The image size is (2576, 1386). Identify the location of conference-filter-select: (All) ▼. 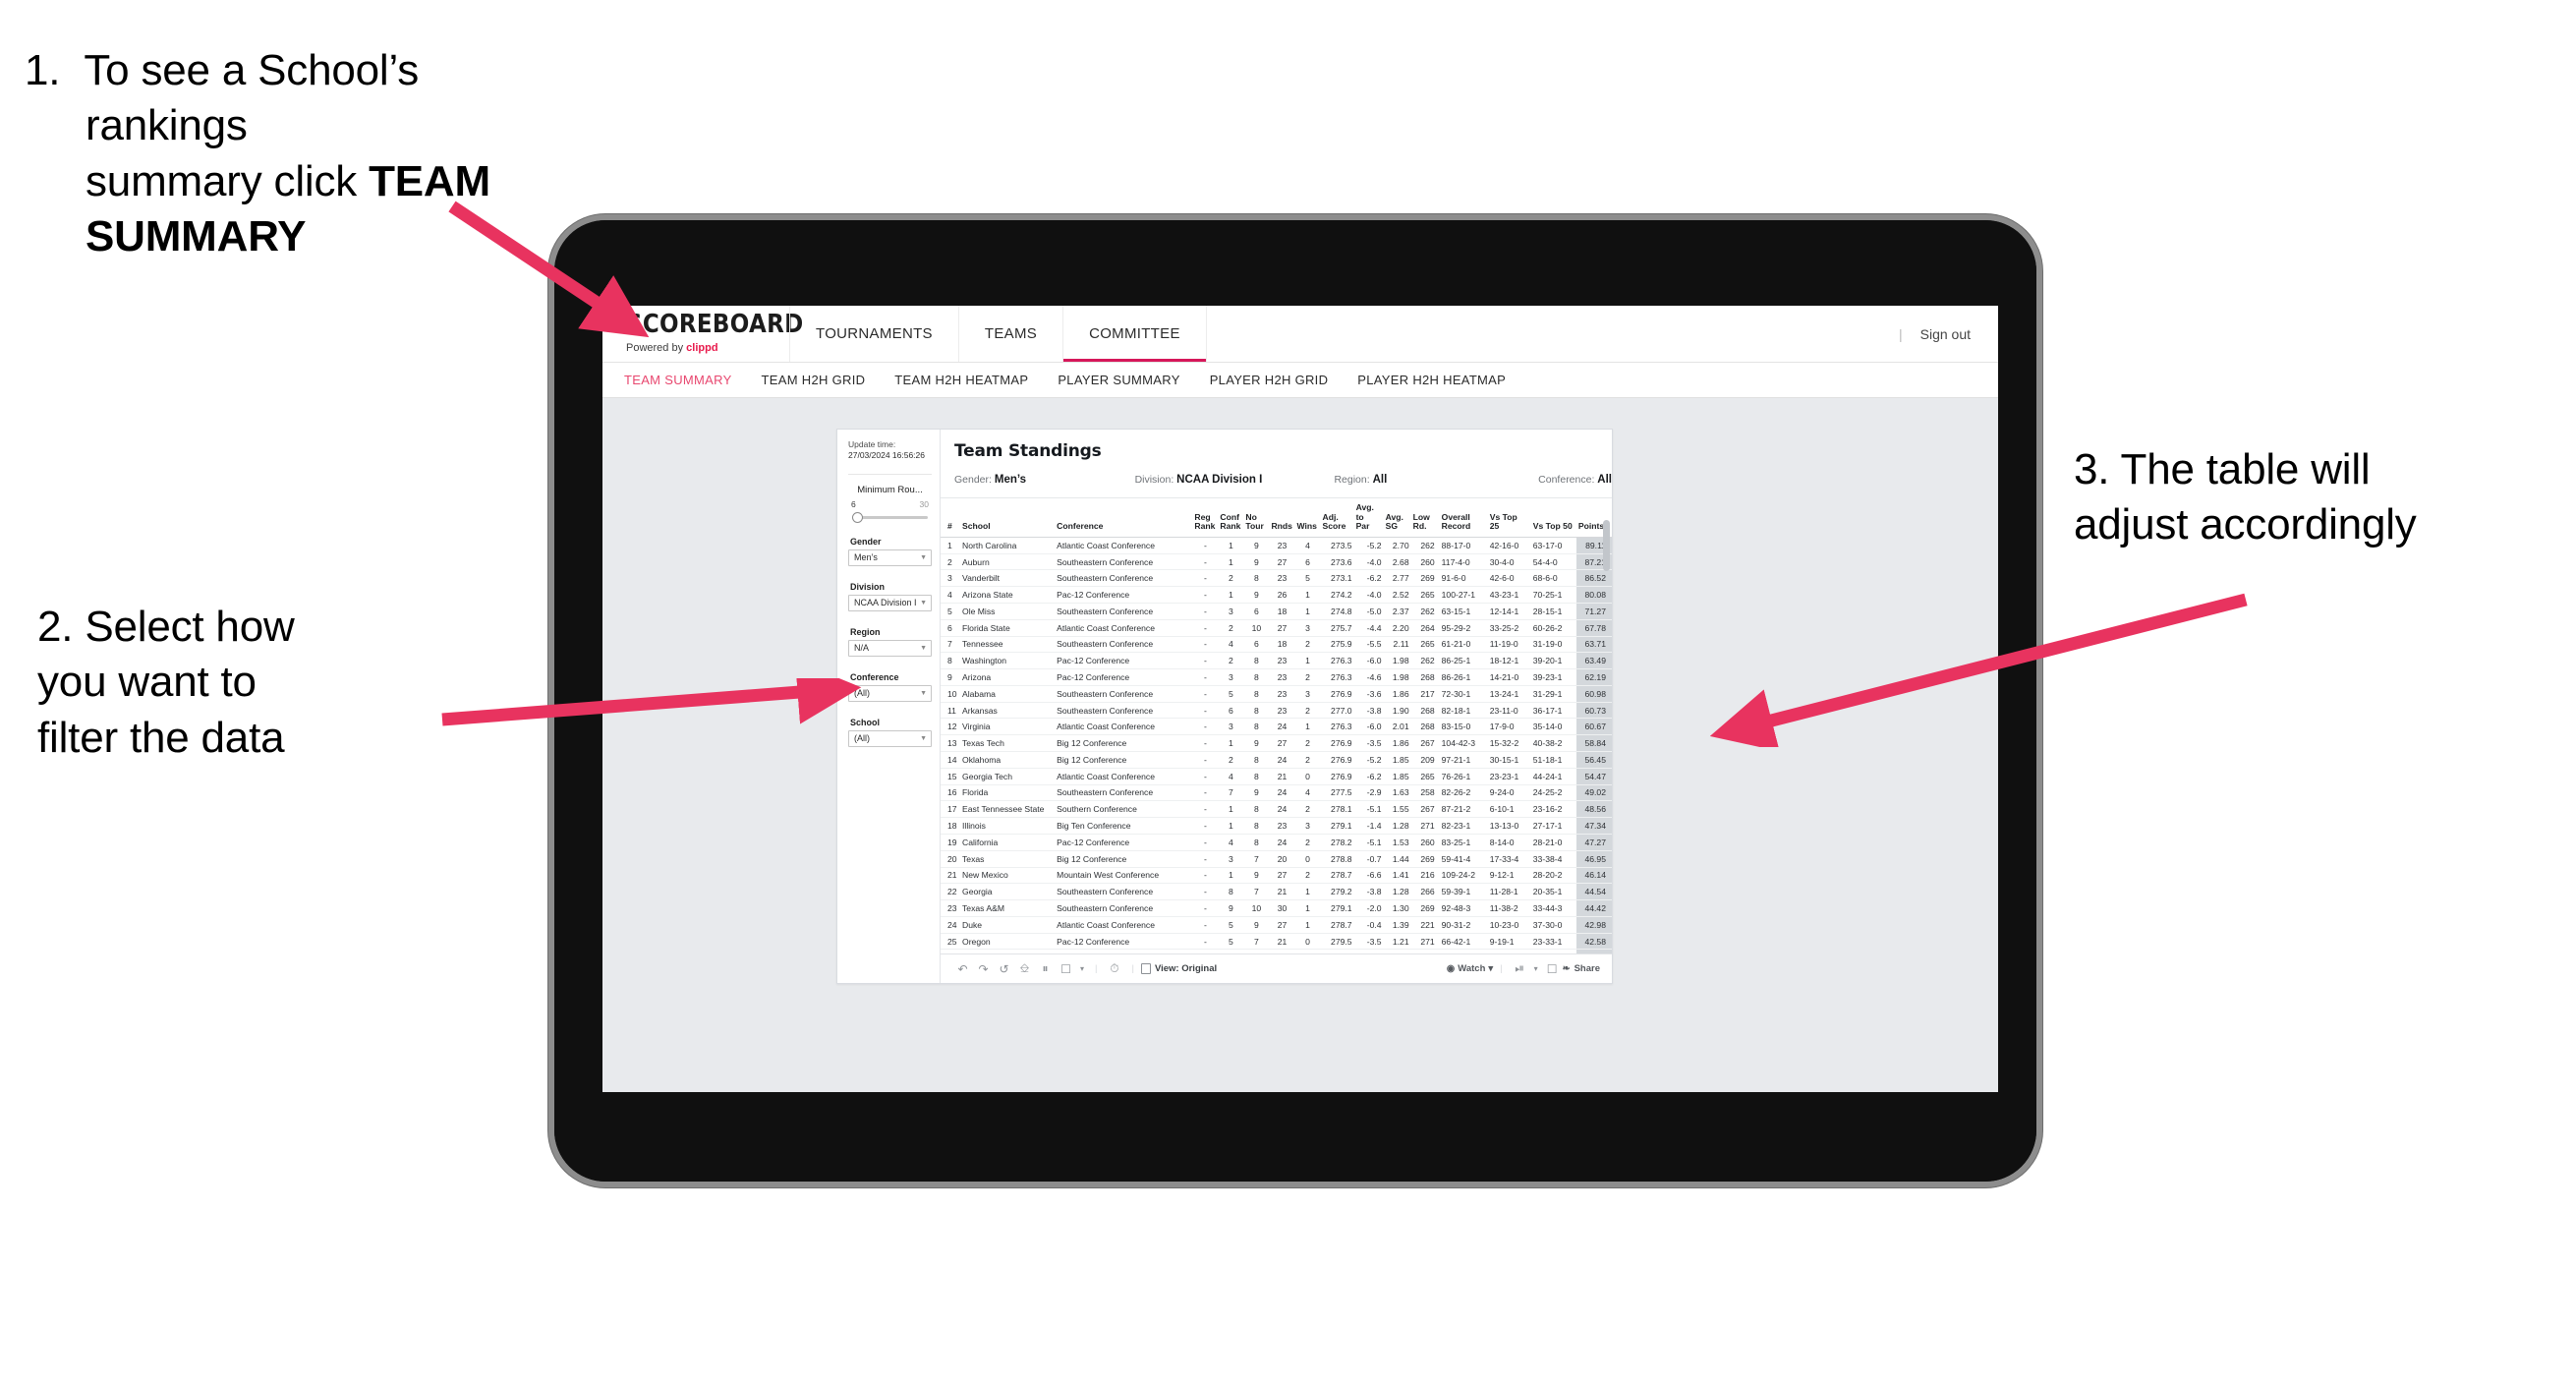
(890, 693).